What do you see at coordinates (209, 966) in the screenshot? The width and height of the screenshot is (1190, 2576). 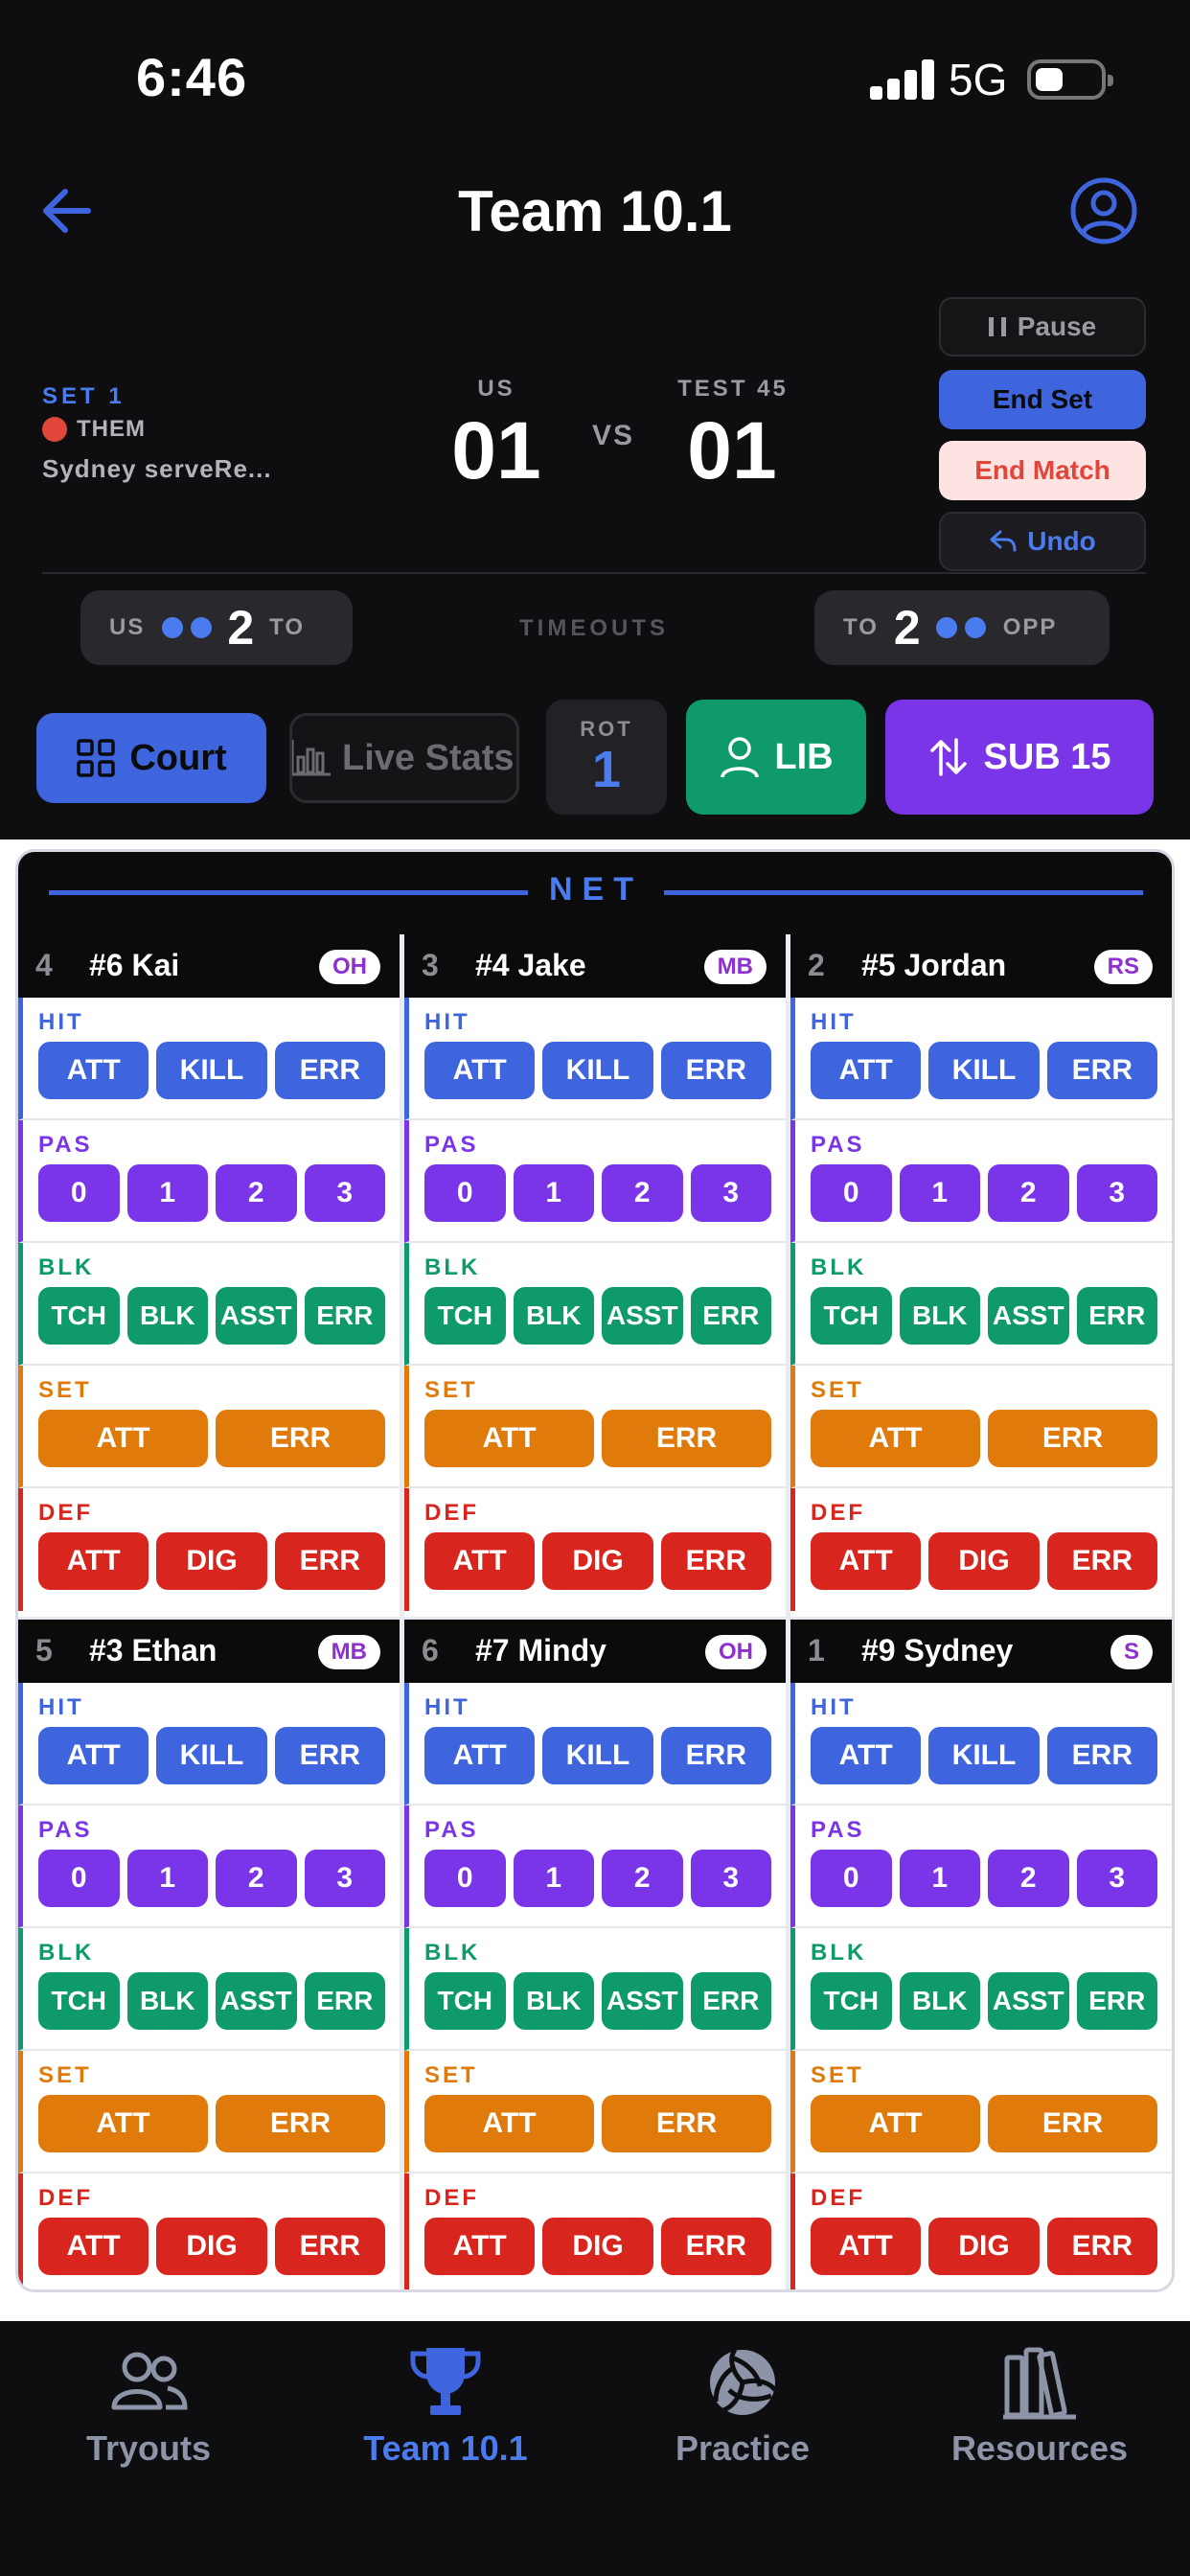 I see `player-header: 4 #6 Kai OH` at bounding box center [209, 966].